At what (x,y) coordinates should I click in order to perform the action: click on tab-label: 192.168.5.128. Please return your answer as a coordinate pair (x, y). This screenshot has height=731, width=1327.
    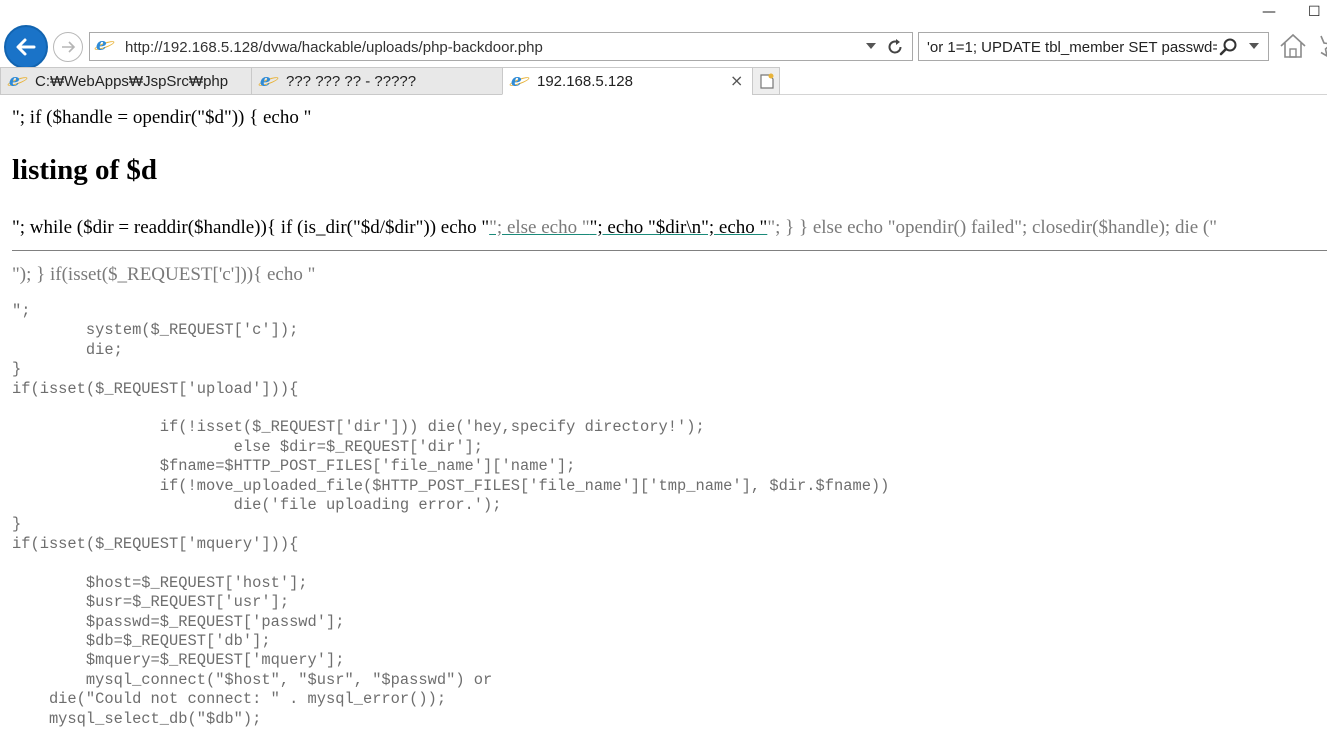
    Looking at the image, I should click on (585, 81).